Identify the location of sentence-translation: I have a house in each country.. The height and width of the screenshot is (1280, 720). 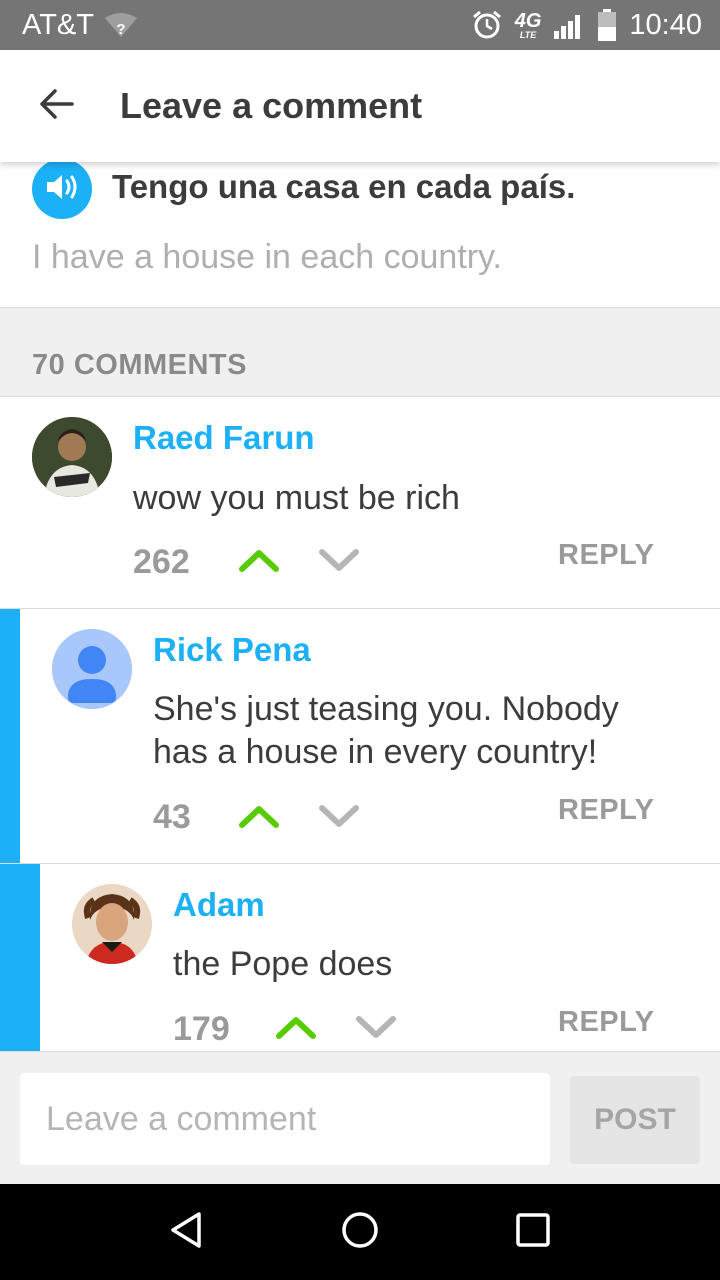
(267, 257).